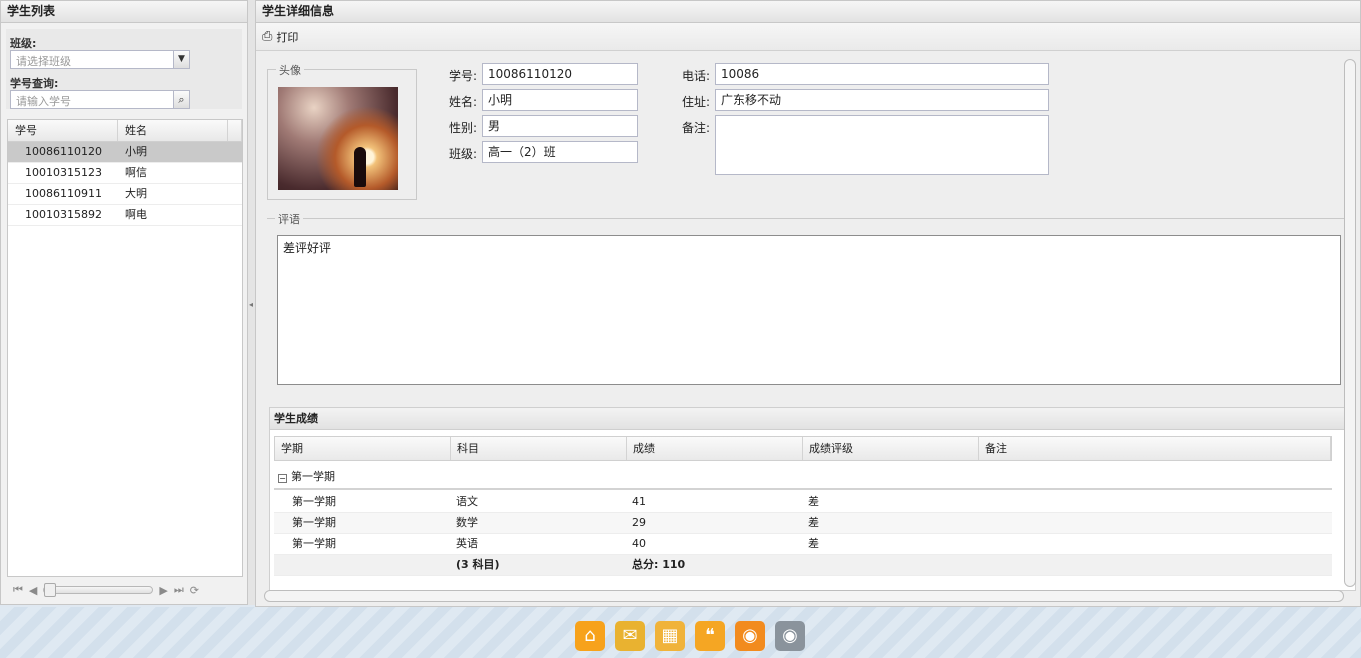 The width and height of the screenshot is (1361, 658). Describe the element at coordinates (560, 100) in the screenshot. I see `student-name-field: 小明` at that location.